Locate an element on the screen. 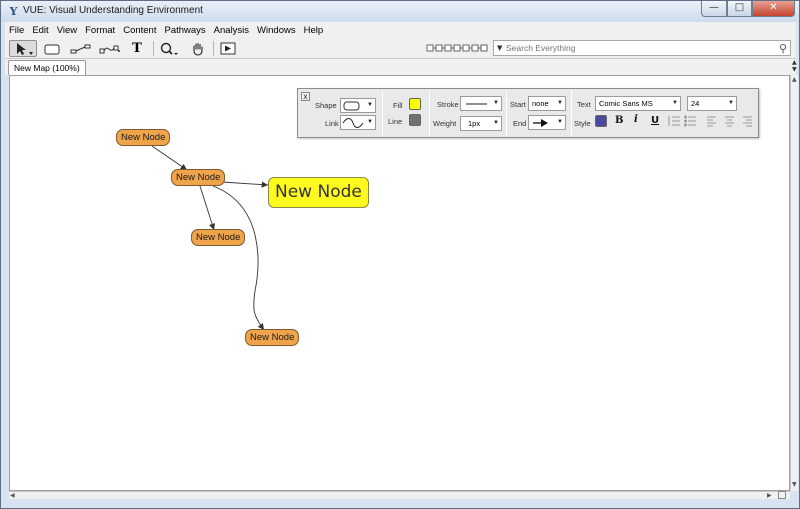 The image size is (800, 509). palette-close-button: x is located at coordinates (305, 96).